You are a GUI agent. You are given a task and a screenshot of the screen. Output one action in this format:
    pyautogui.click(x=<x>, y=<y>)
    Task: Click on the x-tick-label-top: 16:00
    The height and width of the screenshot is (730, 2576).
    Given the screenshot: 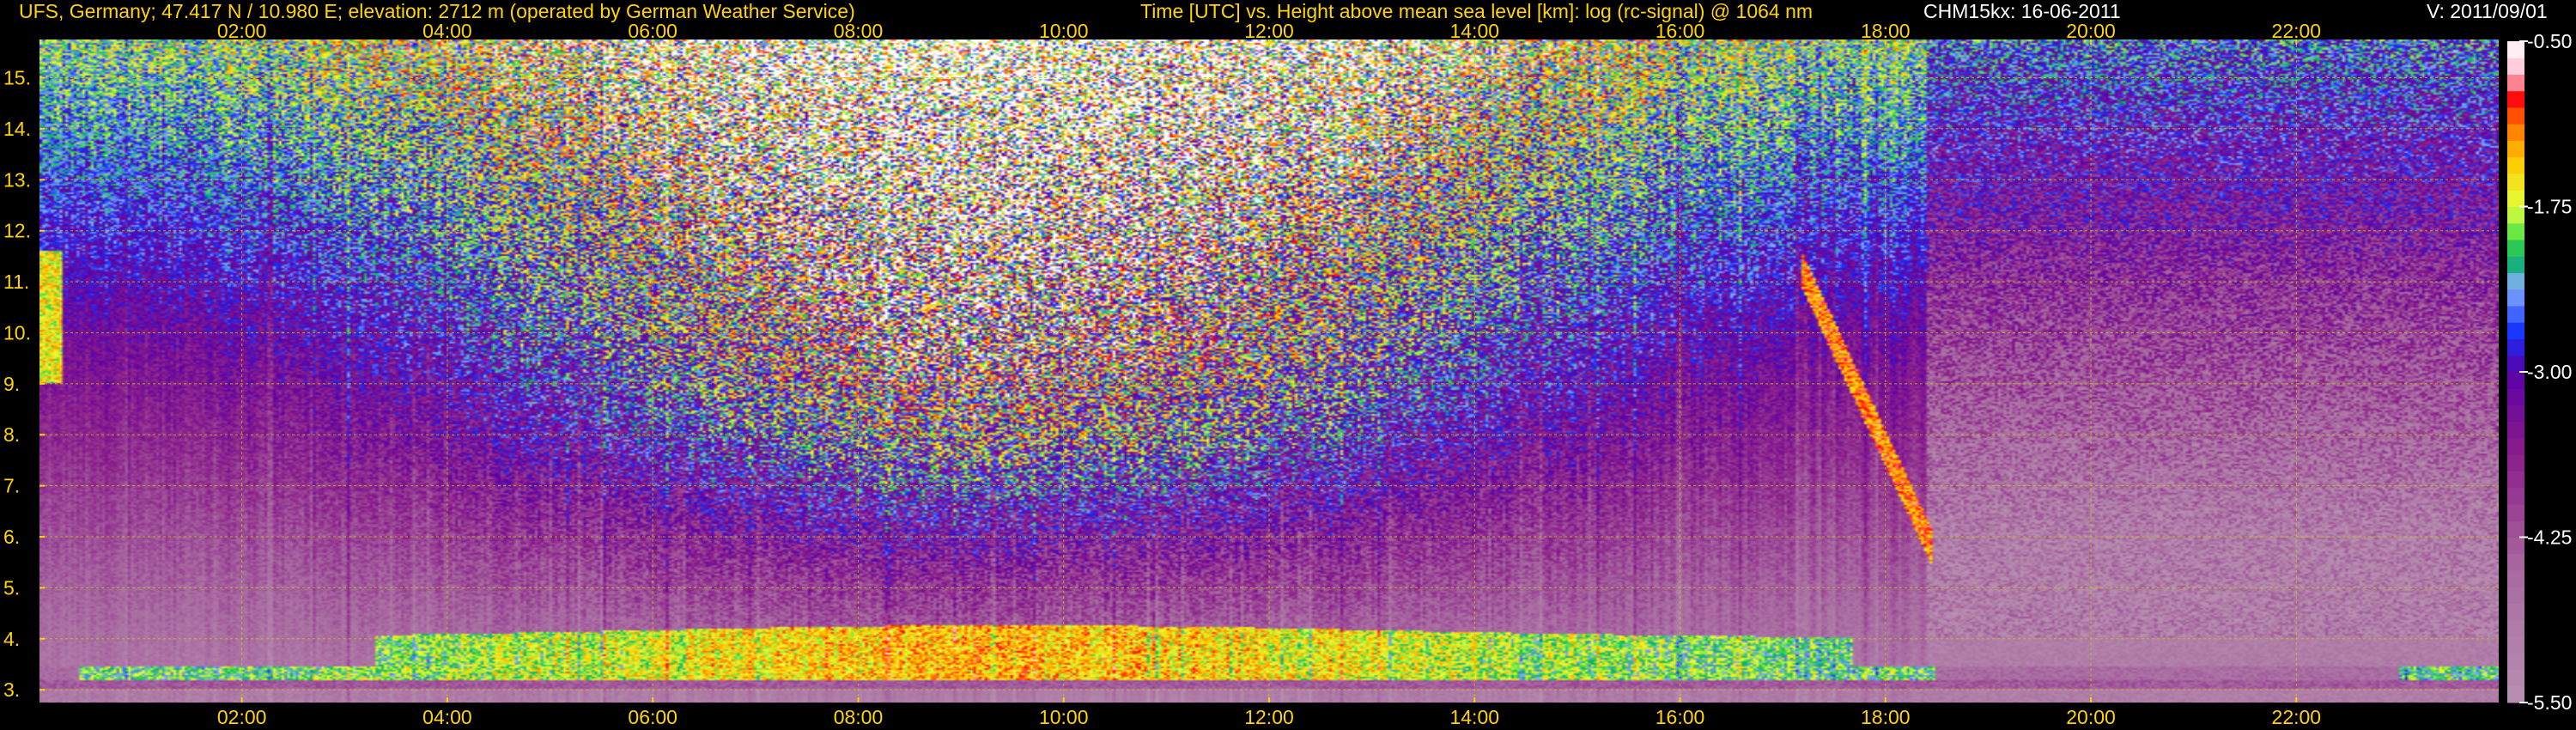 What is the action you would take?
    pyautogui.click(x=1681, y=31)
    